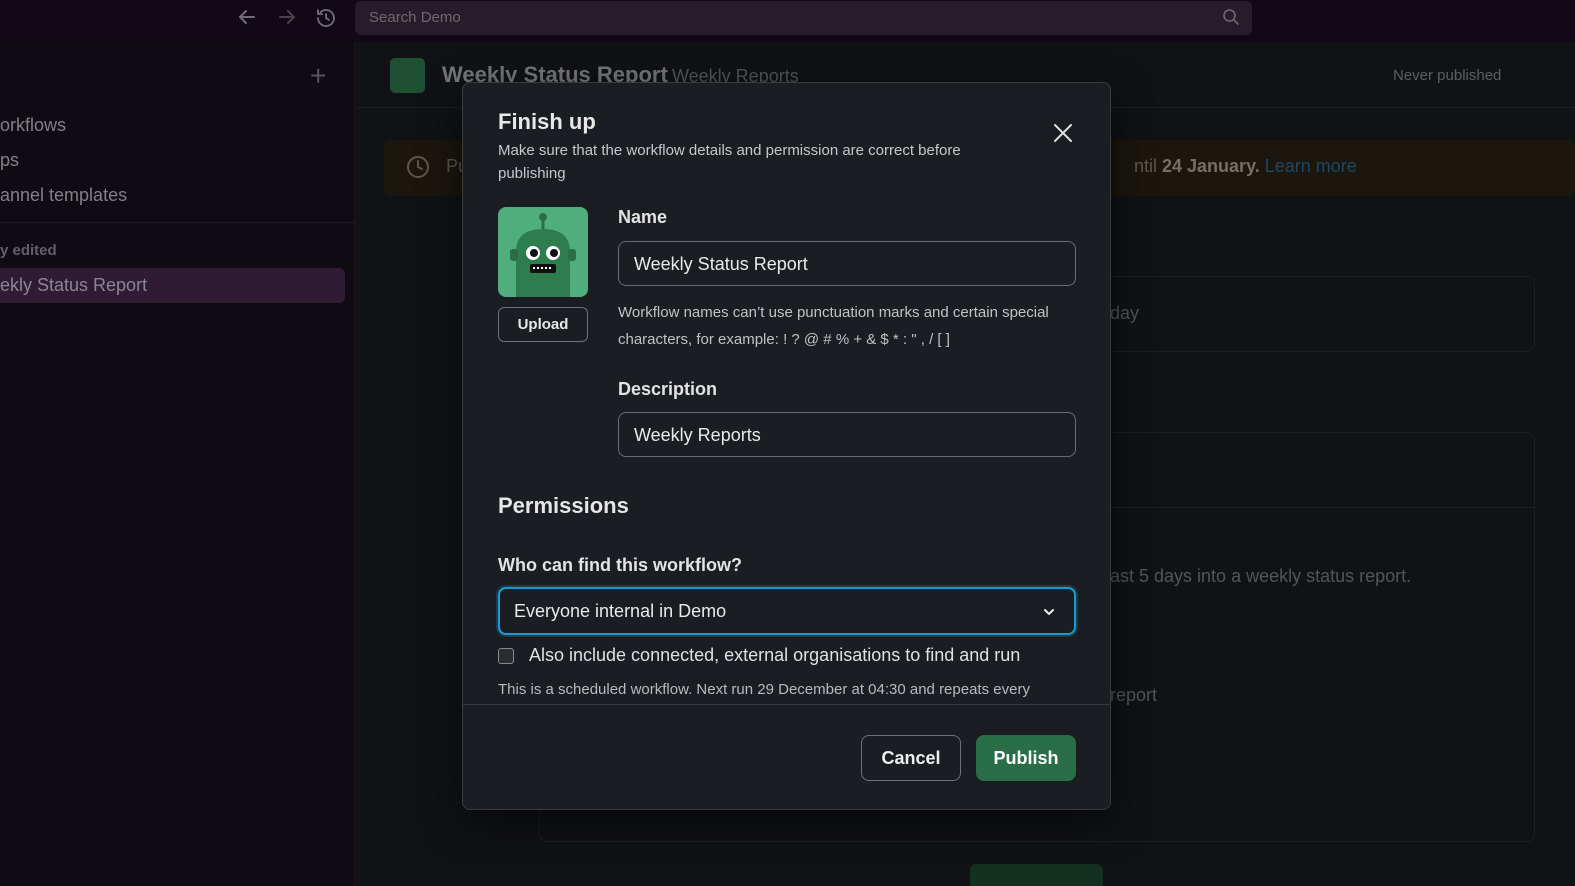 The image size is (1575, 886). I want to click on who-can-find-value: Everyone internal in Demo, so click(620, 611).